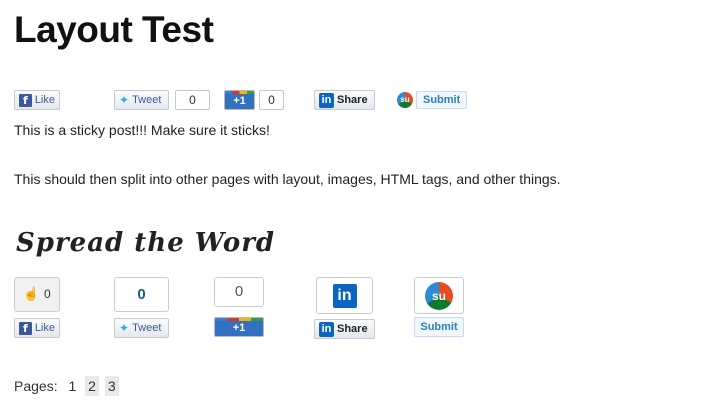 This screenshot has width=703, height=407. I want to click on stumbleupon-submit-button: Submit, so click(439, 327).